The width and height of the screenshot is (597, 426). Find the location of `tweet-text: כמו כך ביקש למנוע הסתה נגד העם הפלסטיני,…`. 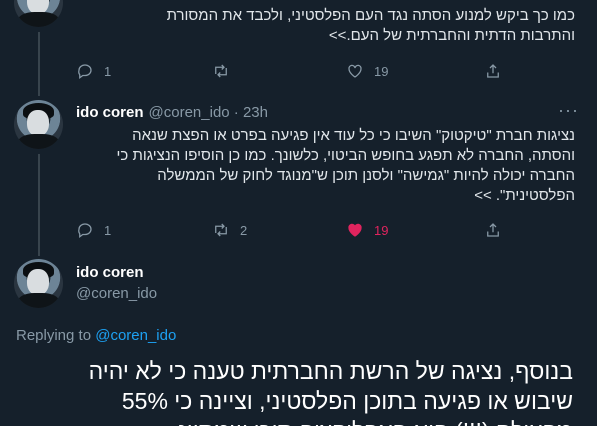

tweet-text: כמו כך ביקש למנוע הסתה נגד העם הפלסטיני,… is located at coordinates (325, 26).